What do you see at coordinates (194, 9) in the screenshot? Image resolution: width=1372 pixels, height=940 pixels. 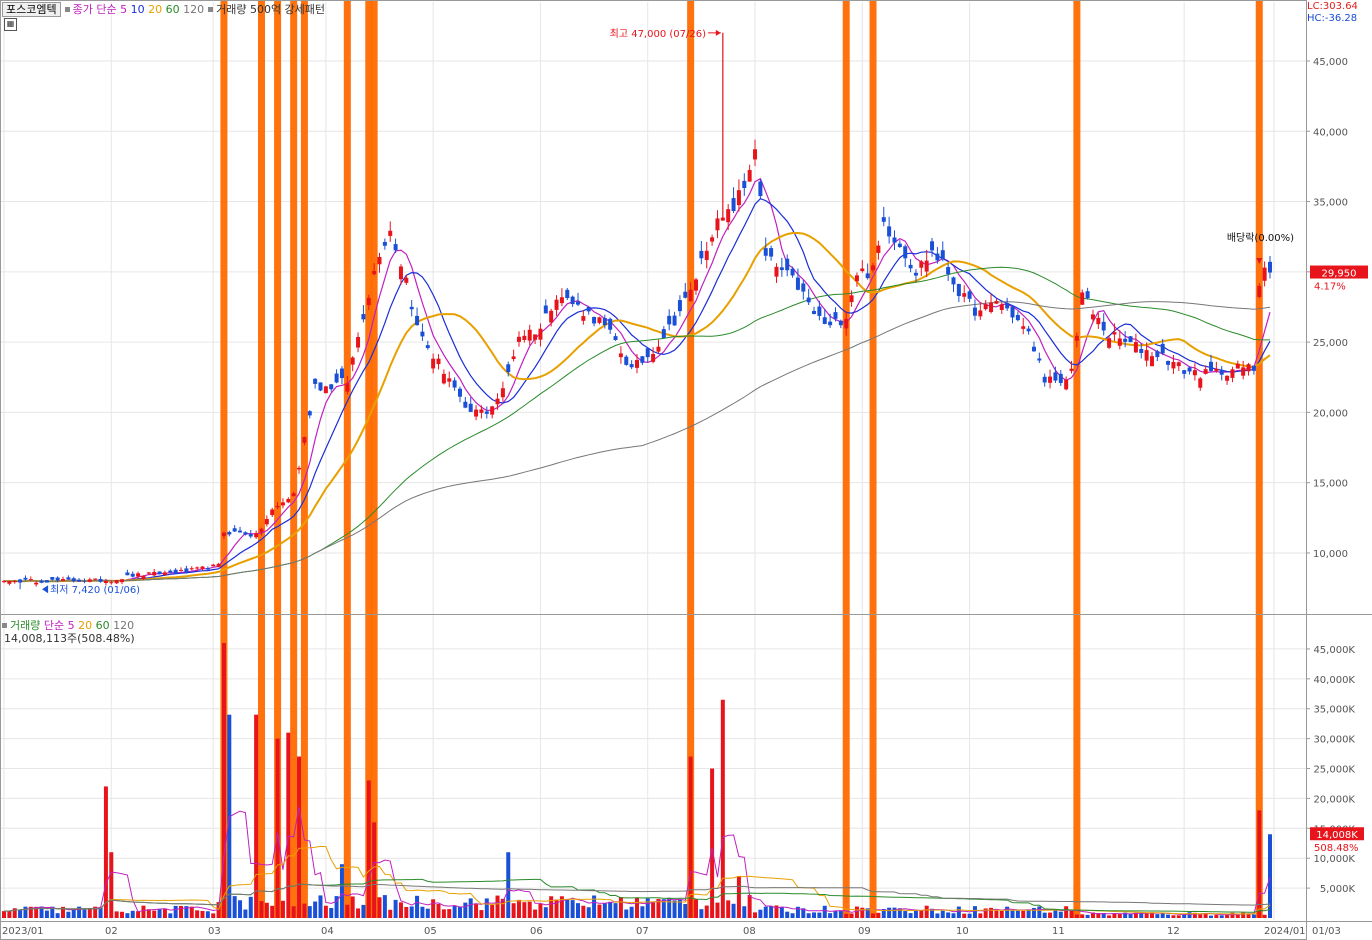 I see `ma-120: 120` at bounding box center [194, 9].